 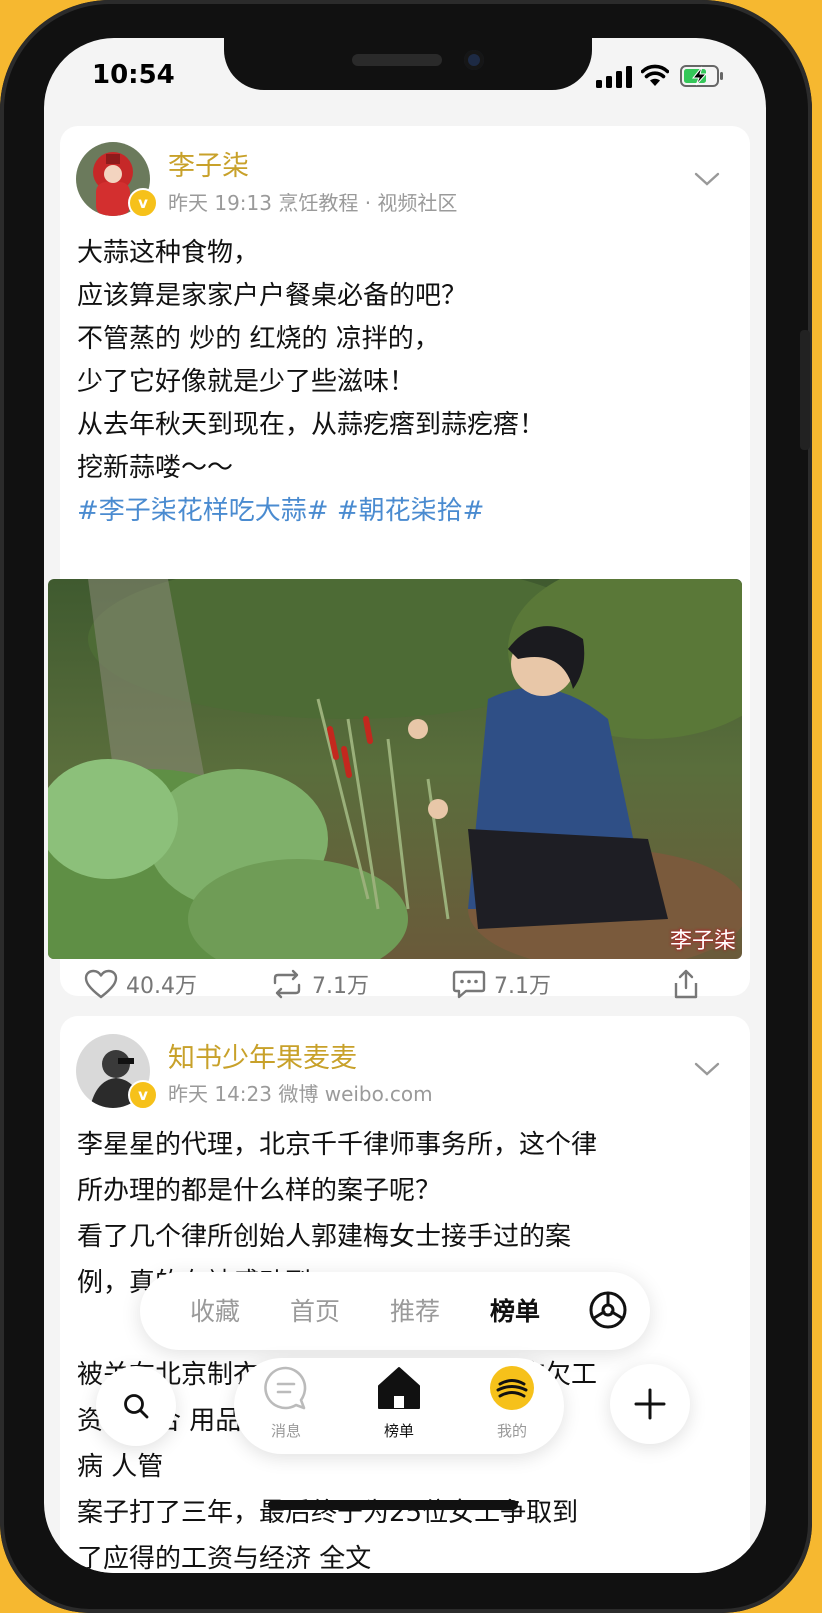 What do you see at coordinates (405, 986) in the screenshot?
I see `action-bar: 40.4万 7.1万 7.1万` at bounding box center [405, 986].